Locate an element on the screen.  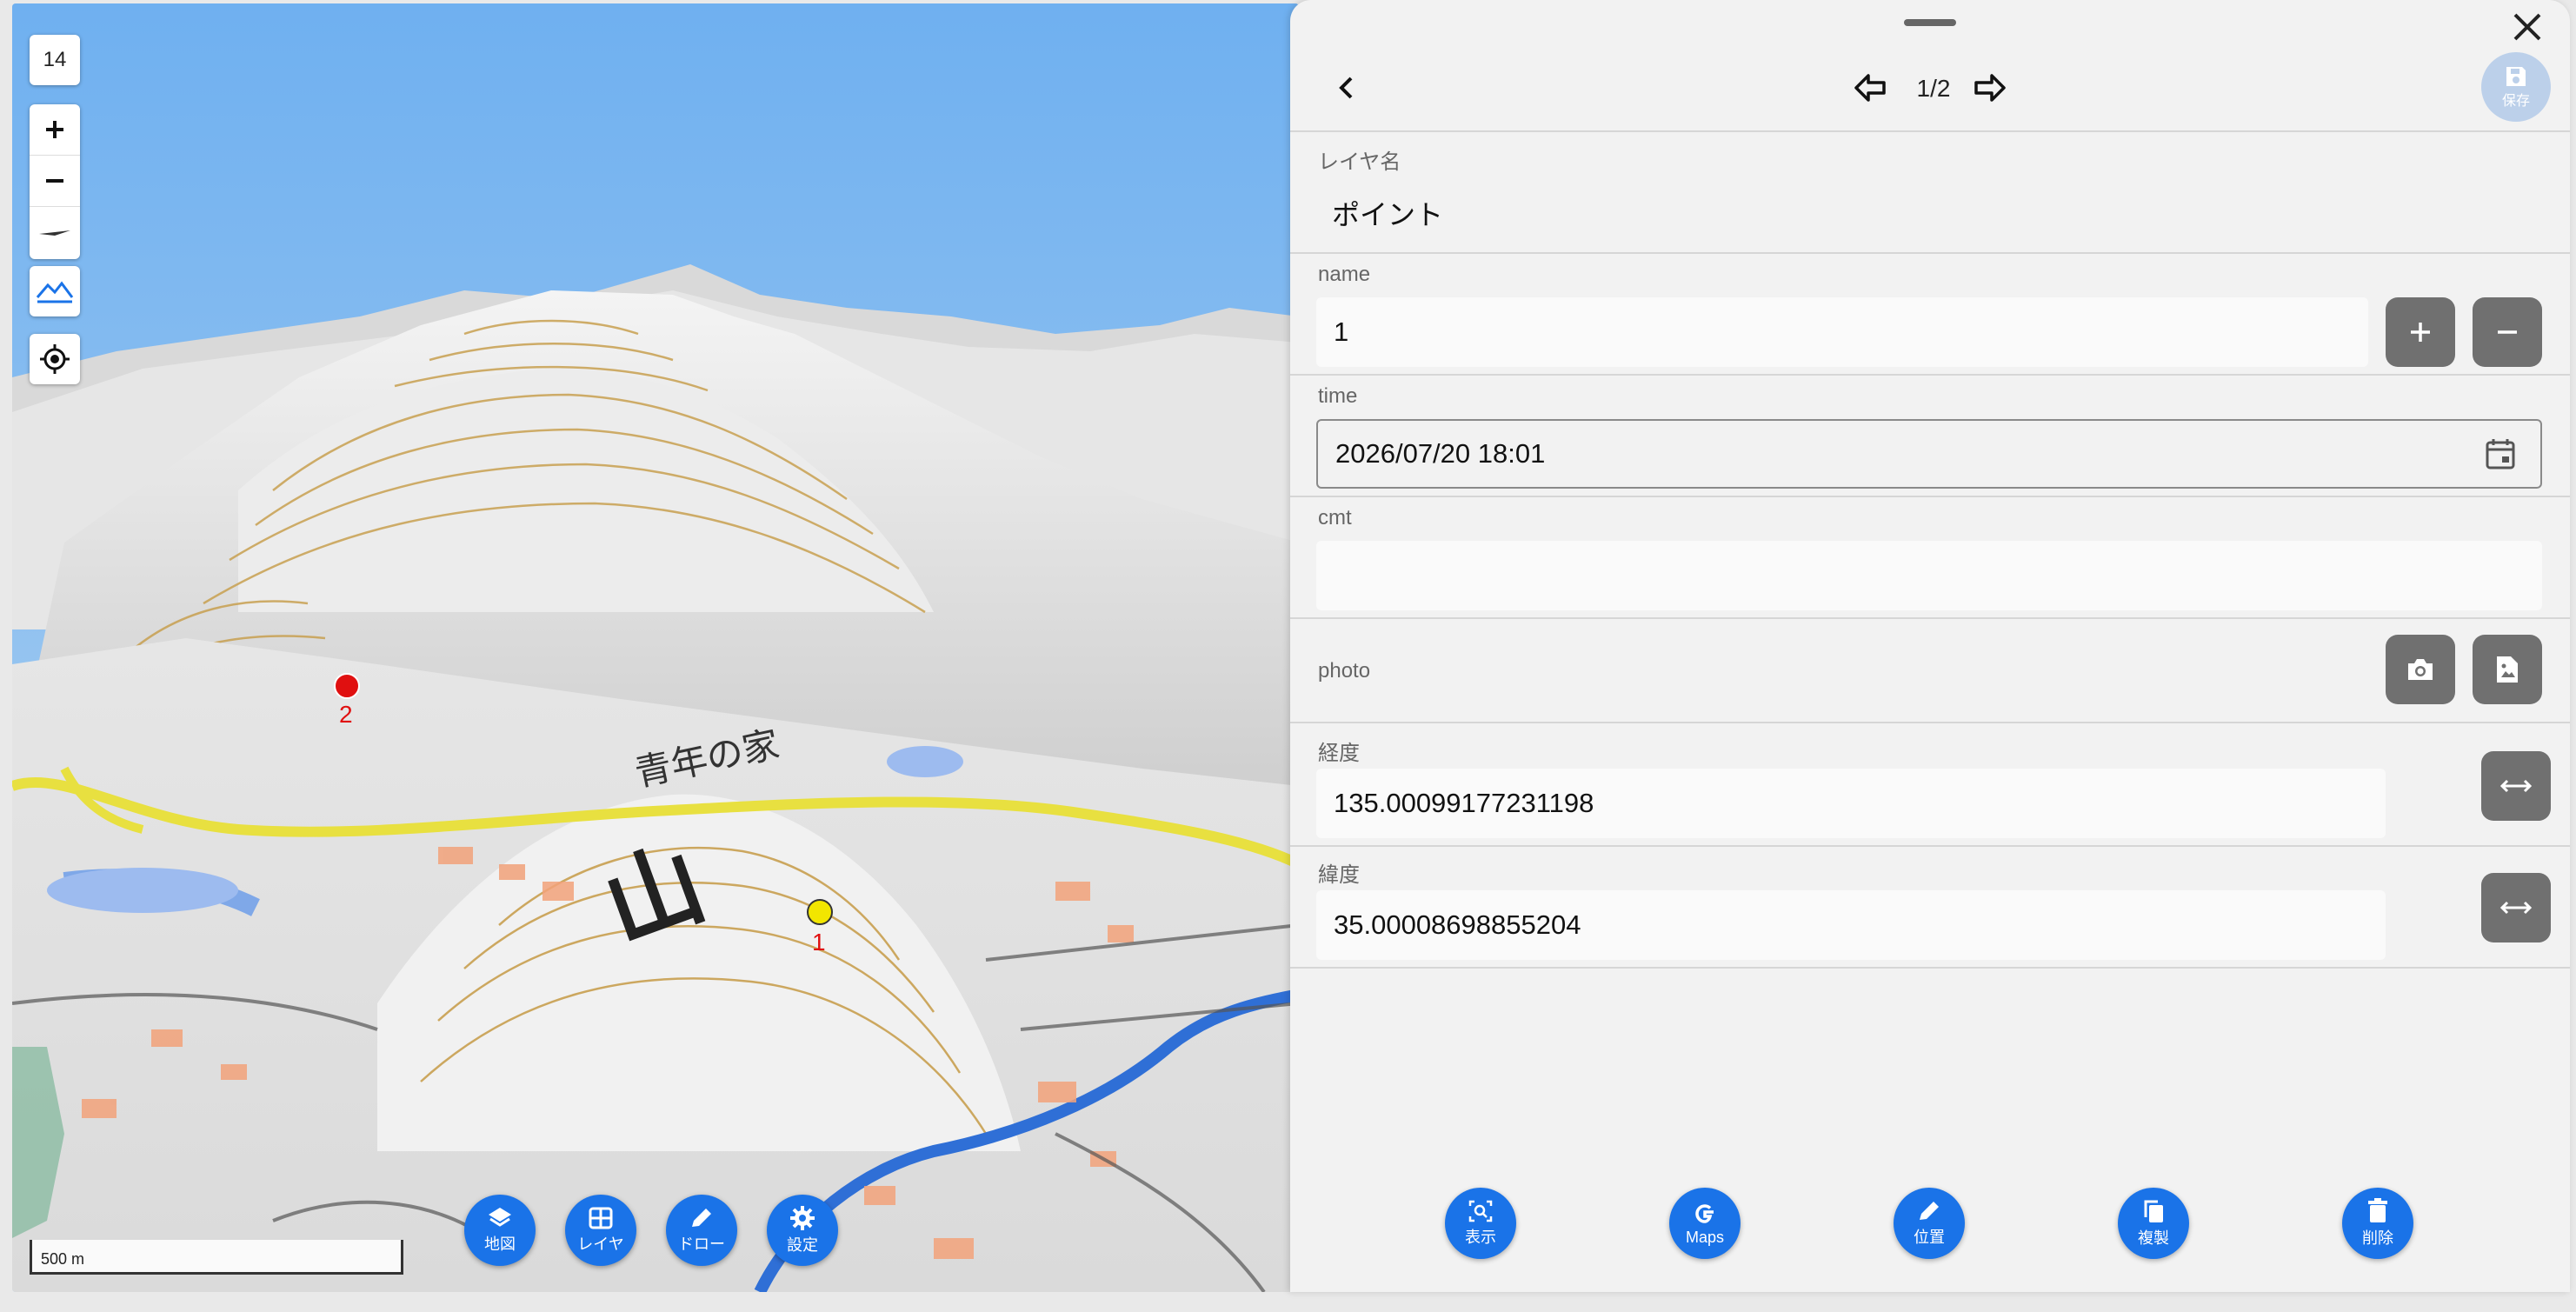
draw-label: ドロー is located at coordinates (701, 1244).